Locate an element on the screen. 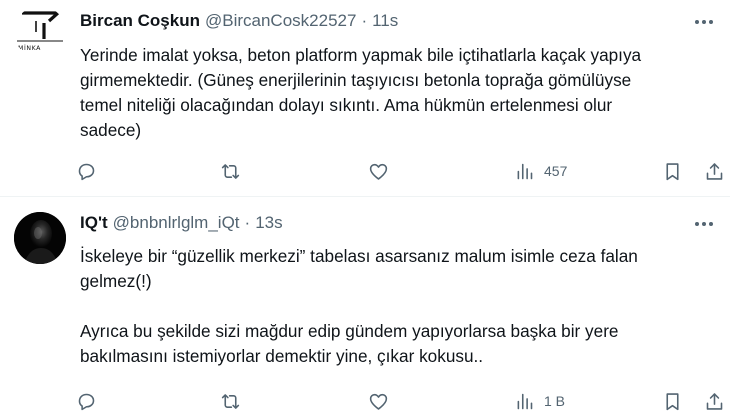 This screenshot has width=730, height=420. avatar is located at coordinates (40, 238).